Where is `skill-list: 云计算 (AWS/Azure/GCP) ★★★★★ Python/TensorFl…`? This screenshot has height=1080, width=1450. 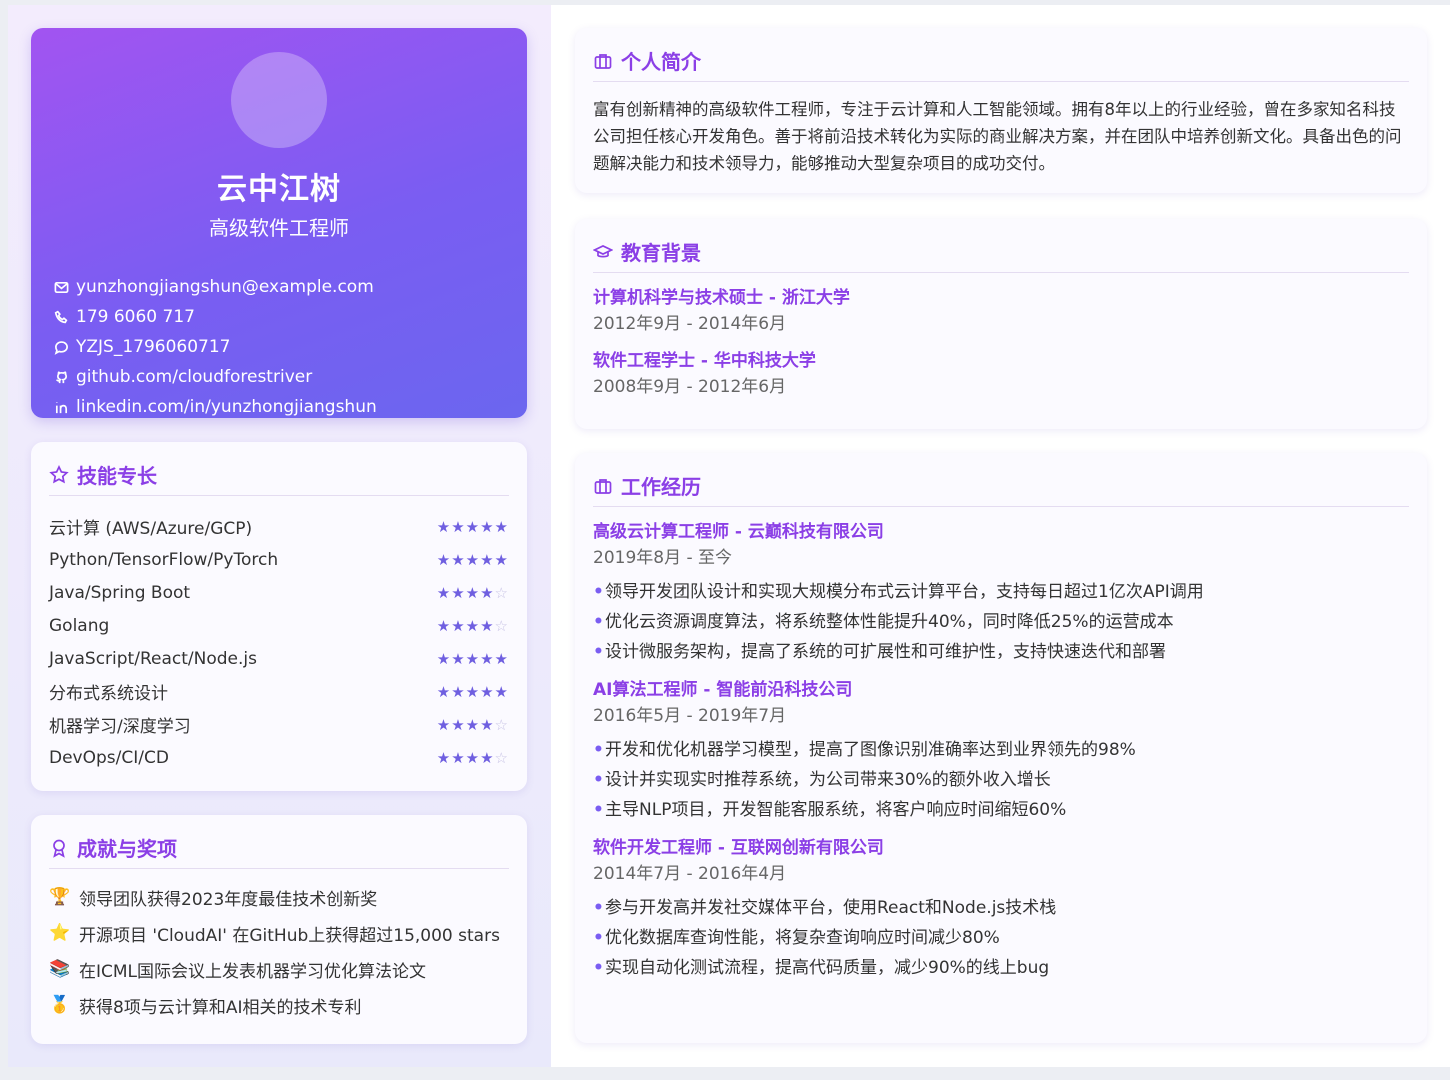
skill-list: 云计算 (AWS/Azure/GCP) ★★★★★ Python/TensorFl… is located at coordinates (279, 642).